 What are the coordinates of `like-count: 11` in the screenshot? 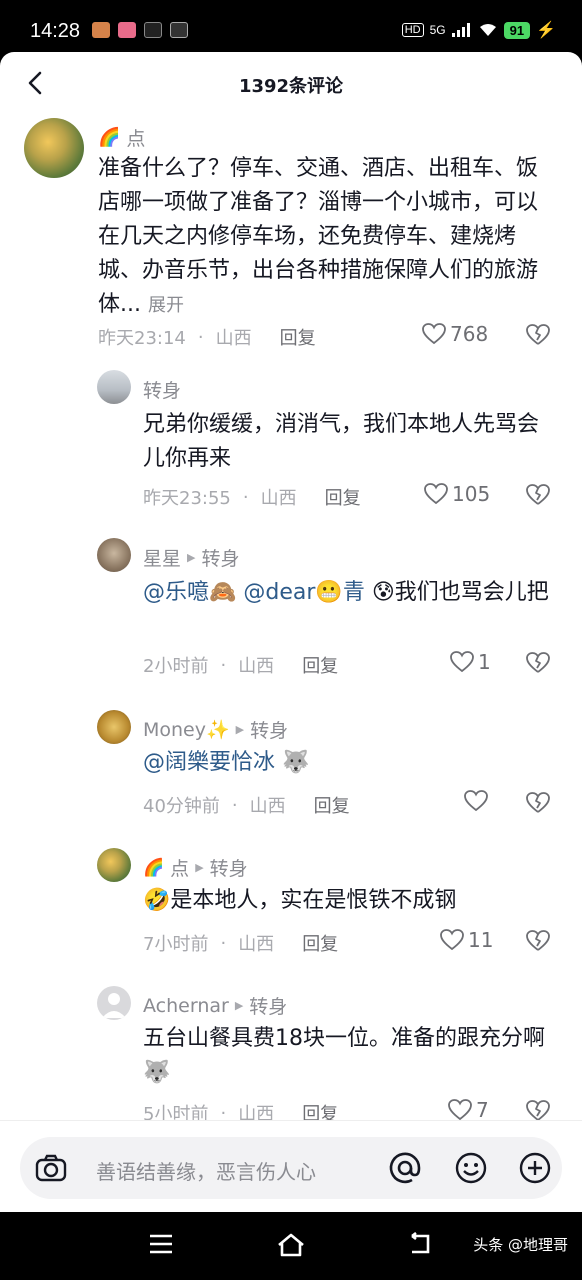 It's located at (481, 940).